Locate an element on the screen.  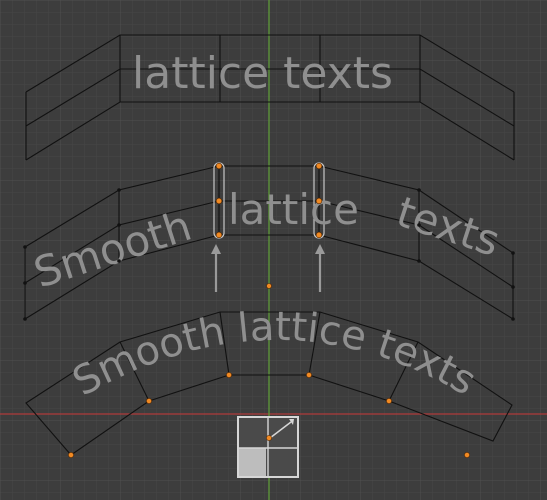
lattice-gizmo-icon is located at coordinates (268, 447).